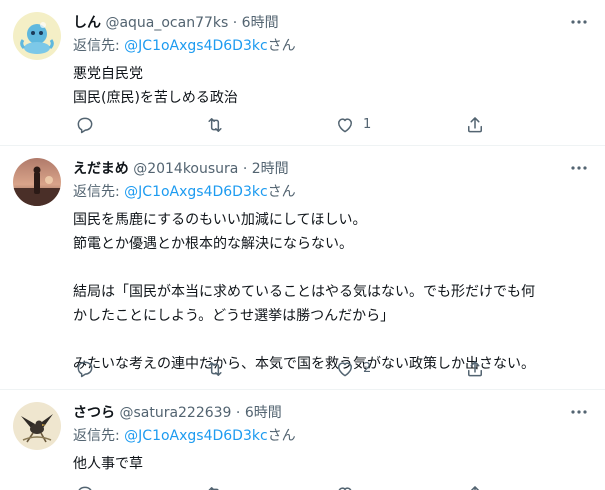  What do you see at coordinates (220, 220) in the screenshot?
I see `text-line: 国民を馬鹿にするのもいい加減にしてほしい。` at bounding box center [220, 220].